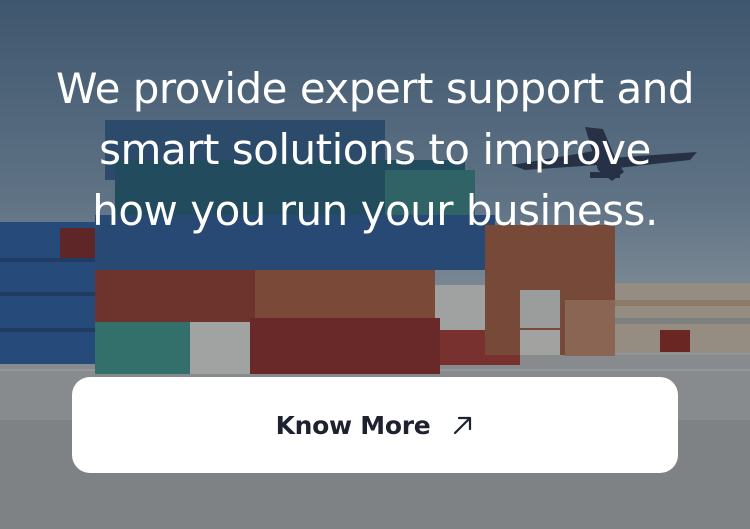  What do you see at coordinates (353, 425) in the screenshot?
I see `know-more-label: Know More` at bounding box center [353, 425].